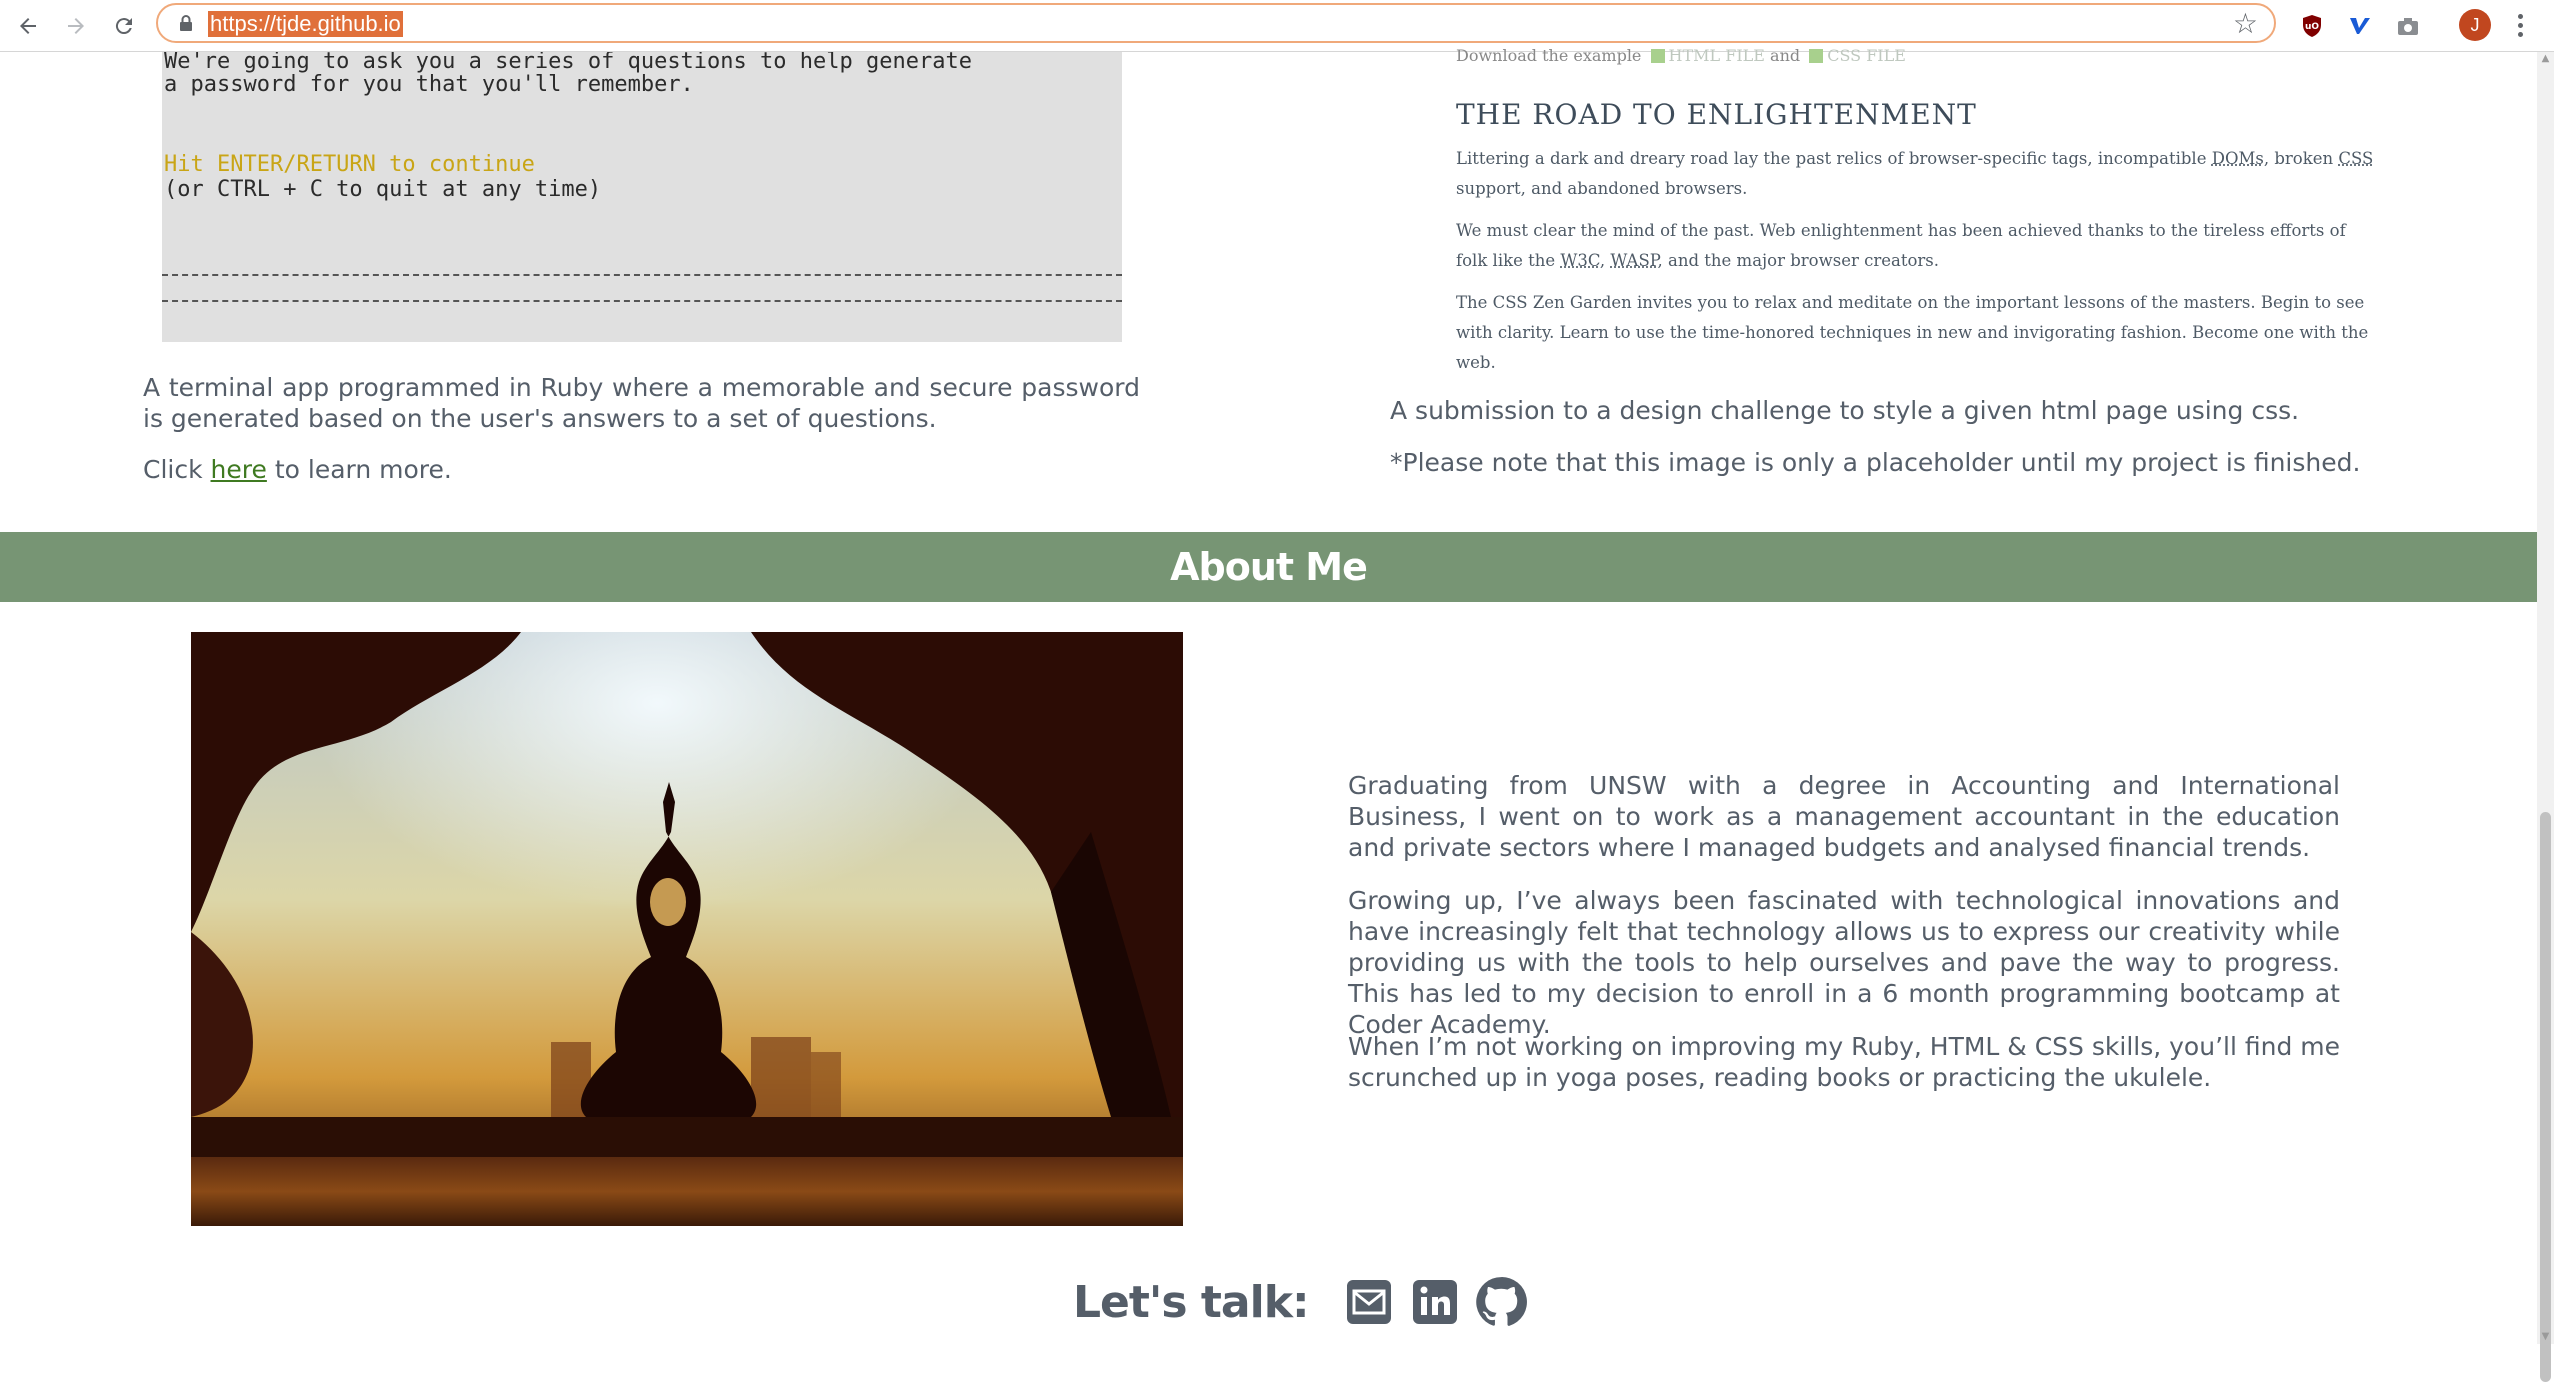 This screenshot has width=2554, height=1382. What do you see at coordinates (383, 189) in the screenshot?
I see `terminal-quit-hint: (or CTRL + C to quit at any time)` at bounding box center [383, 189].